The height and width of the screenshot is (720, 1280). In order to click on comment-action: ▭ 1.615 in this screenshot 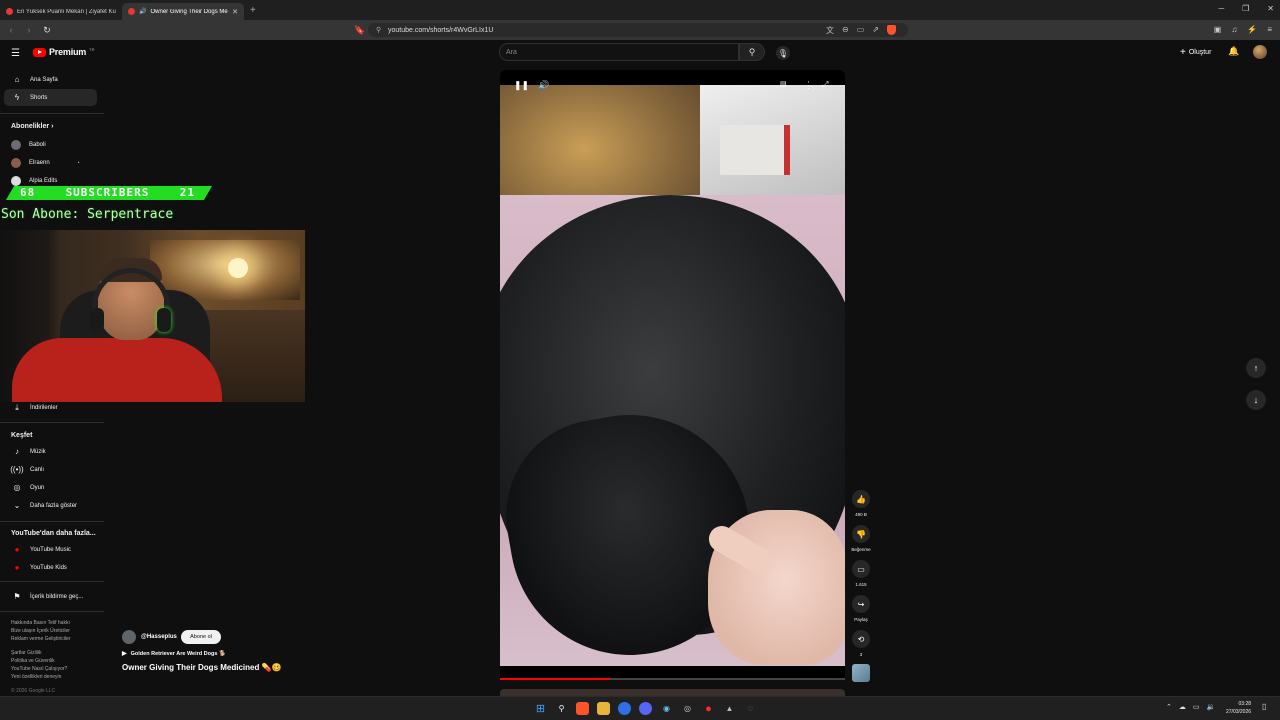, I will do `click(861, 573)`.